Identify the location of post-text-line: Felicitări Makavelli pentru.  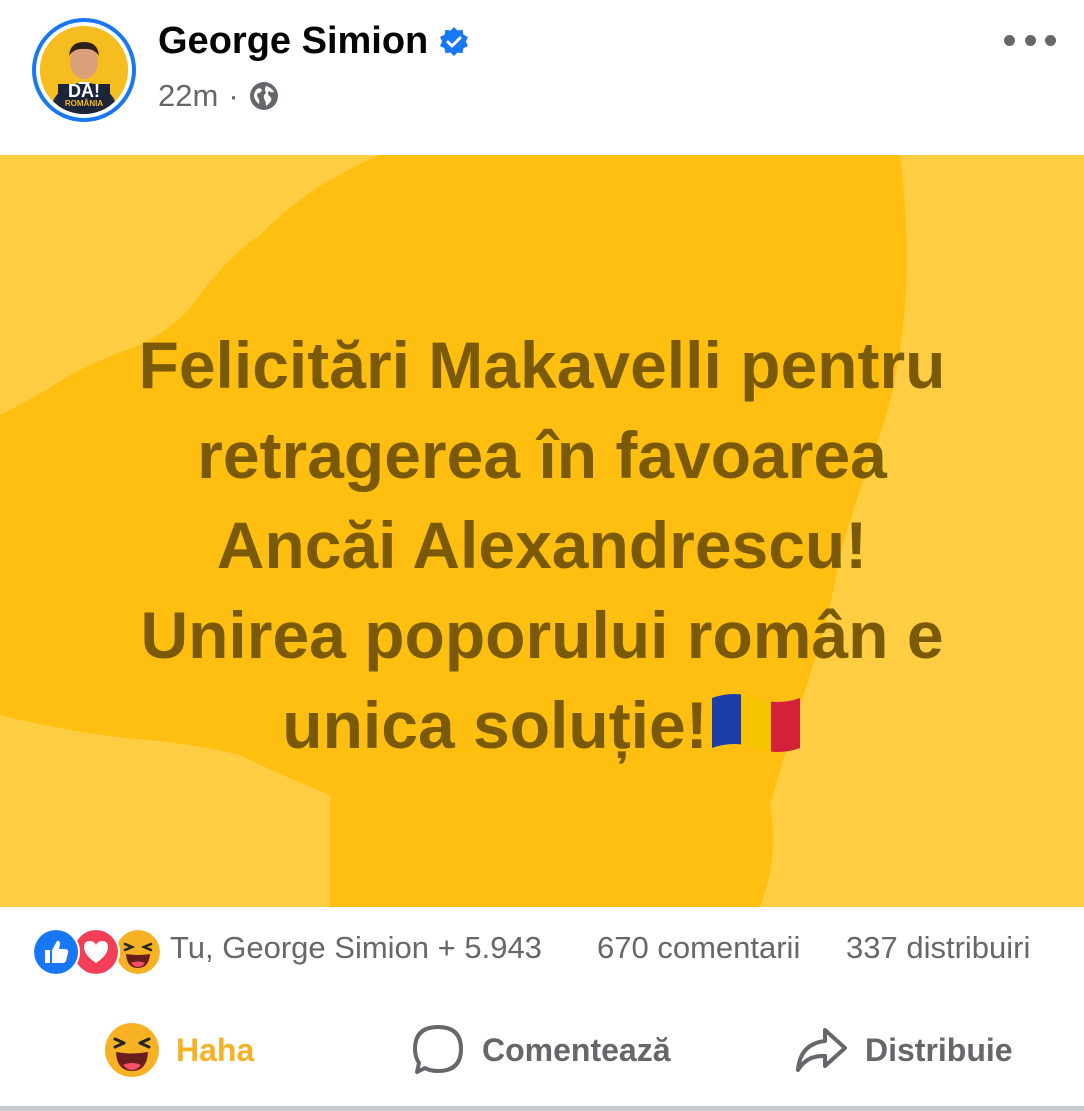
(542, 365).